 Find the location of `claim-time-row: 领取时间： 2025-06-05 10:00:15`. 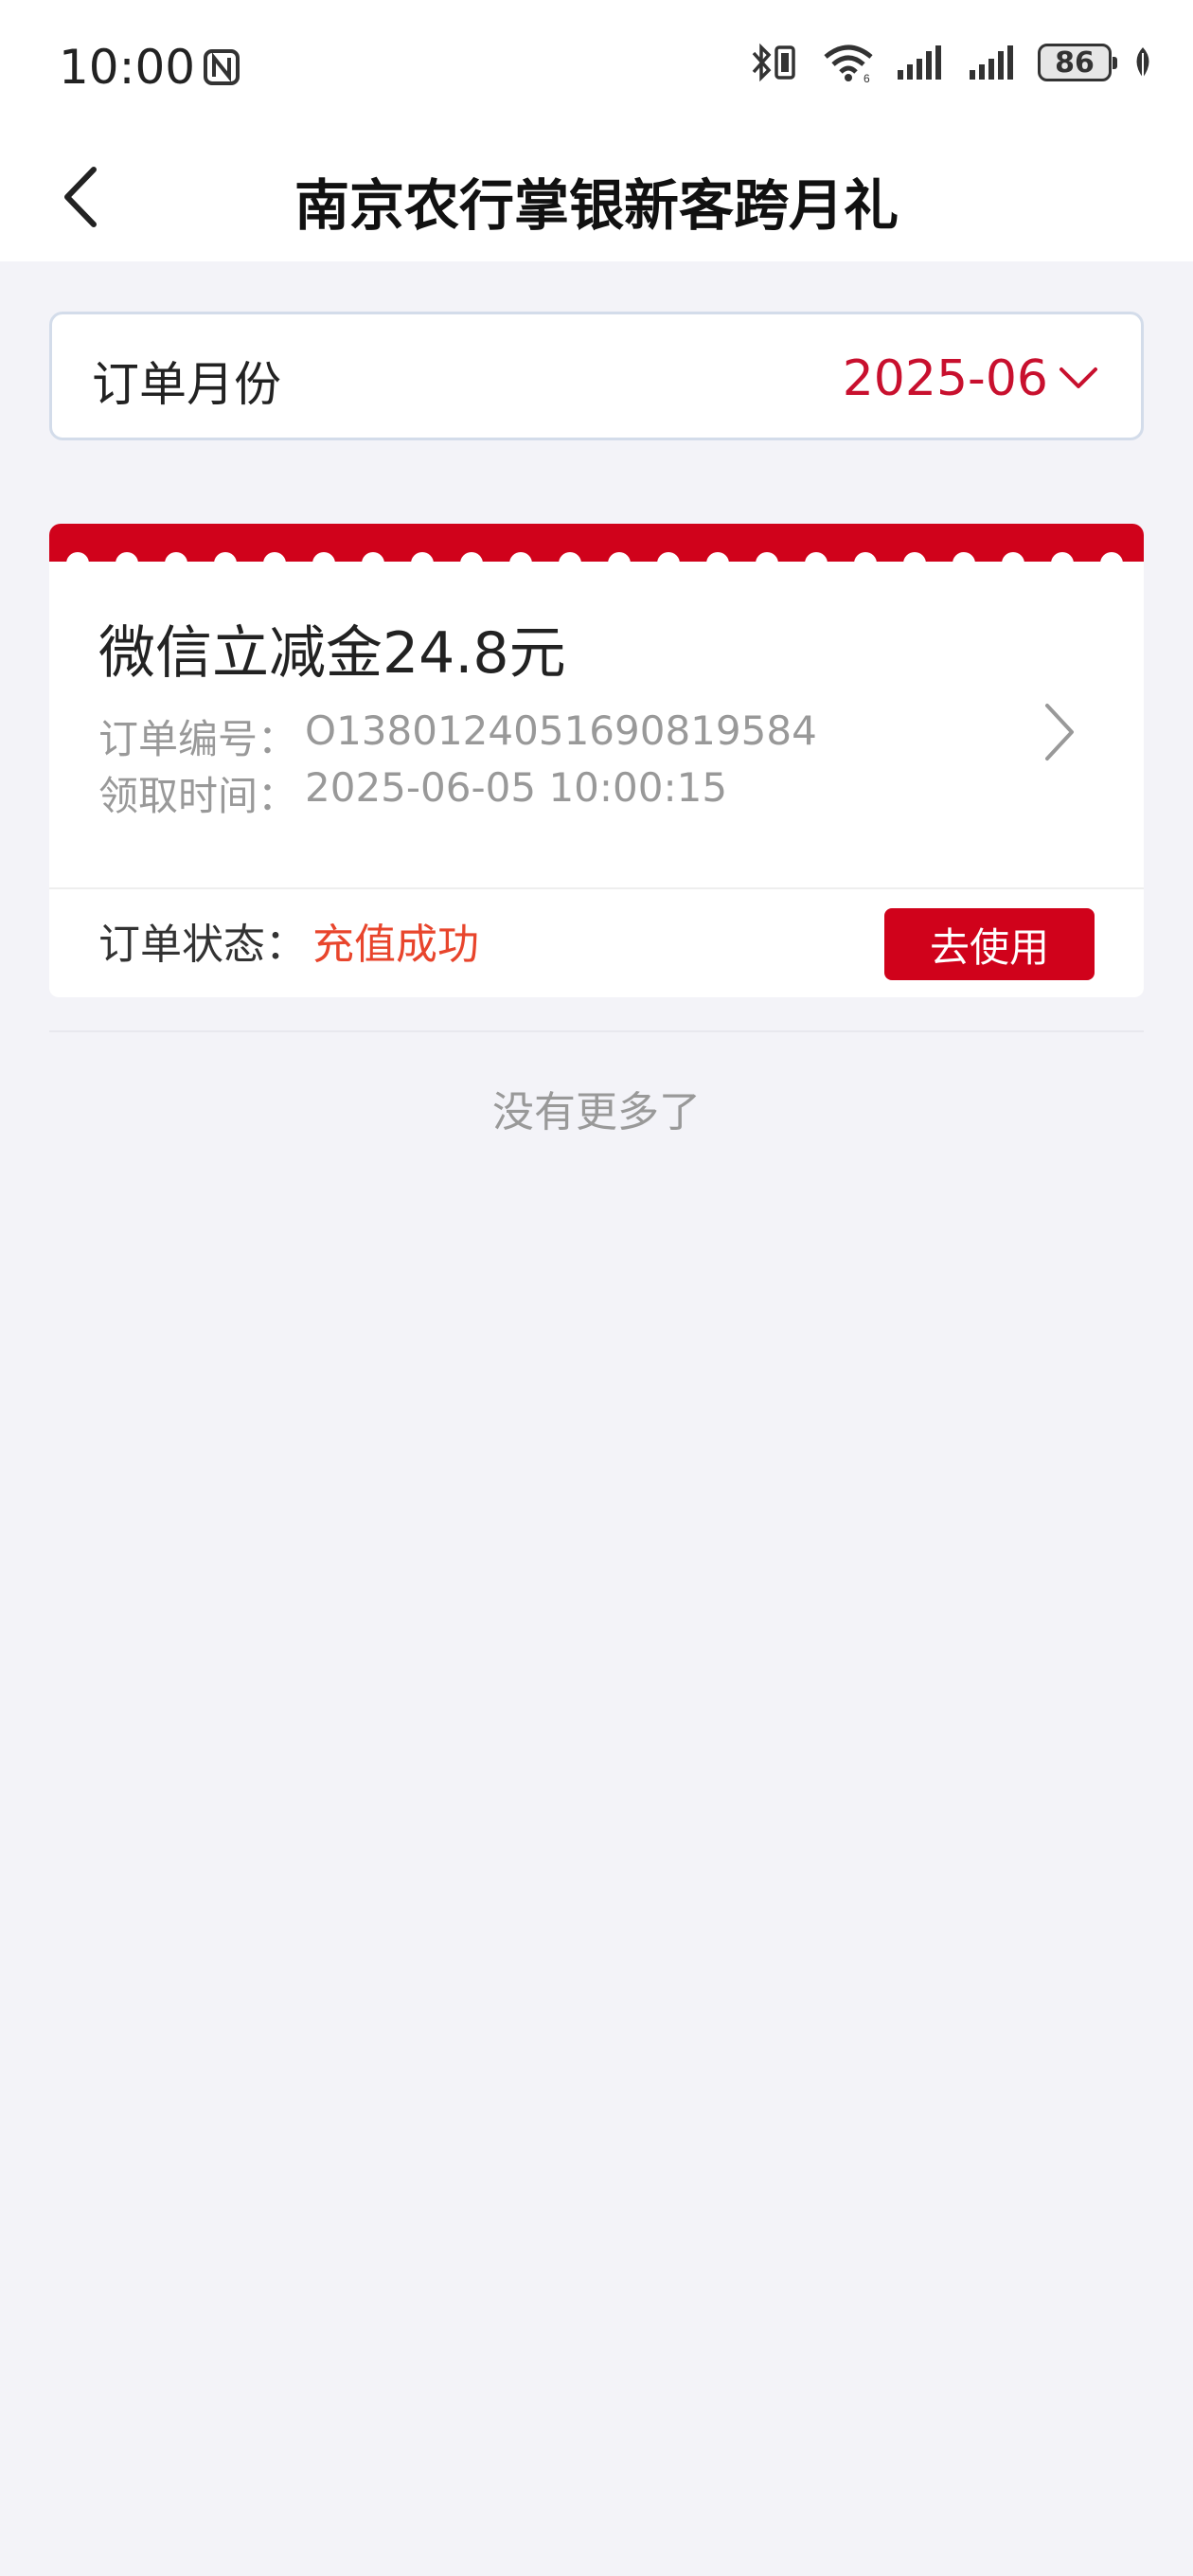

claim-time-row: 领取时间： 2025-06-05 10:00:15 is located at coordinates (412, 793).